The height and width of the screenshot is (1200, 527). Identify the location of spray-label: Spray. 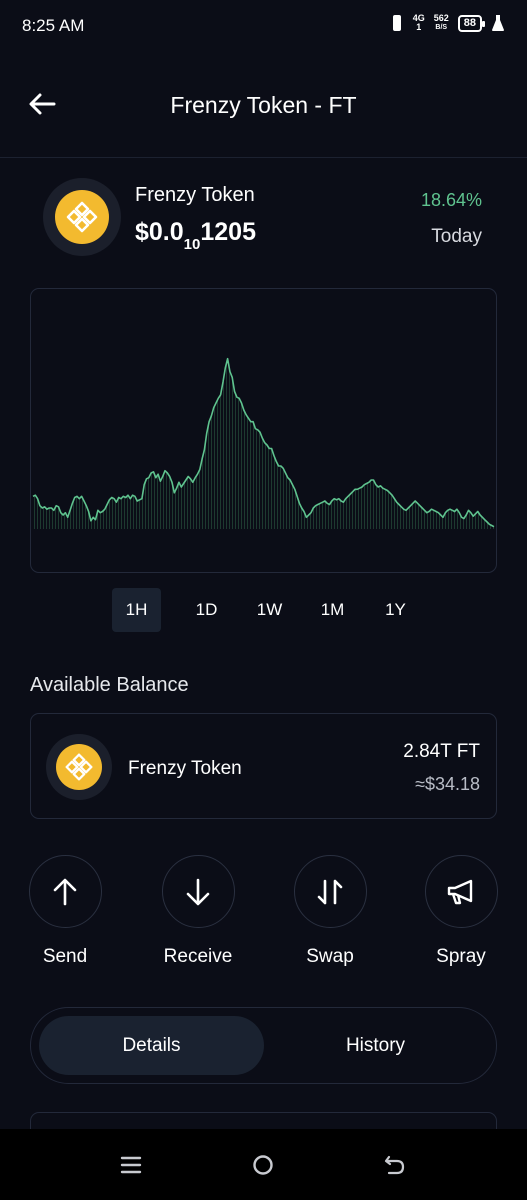
(461, 956).